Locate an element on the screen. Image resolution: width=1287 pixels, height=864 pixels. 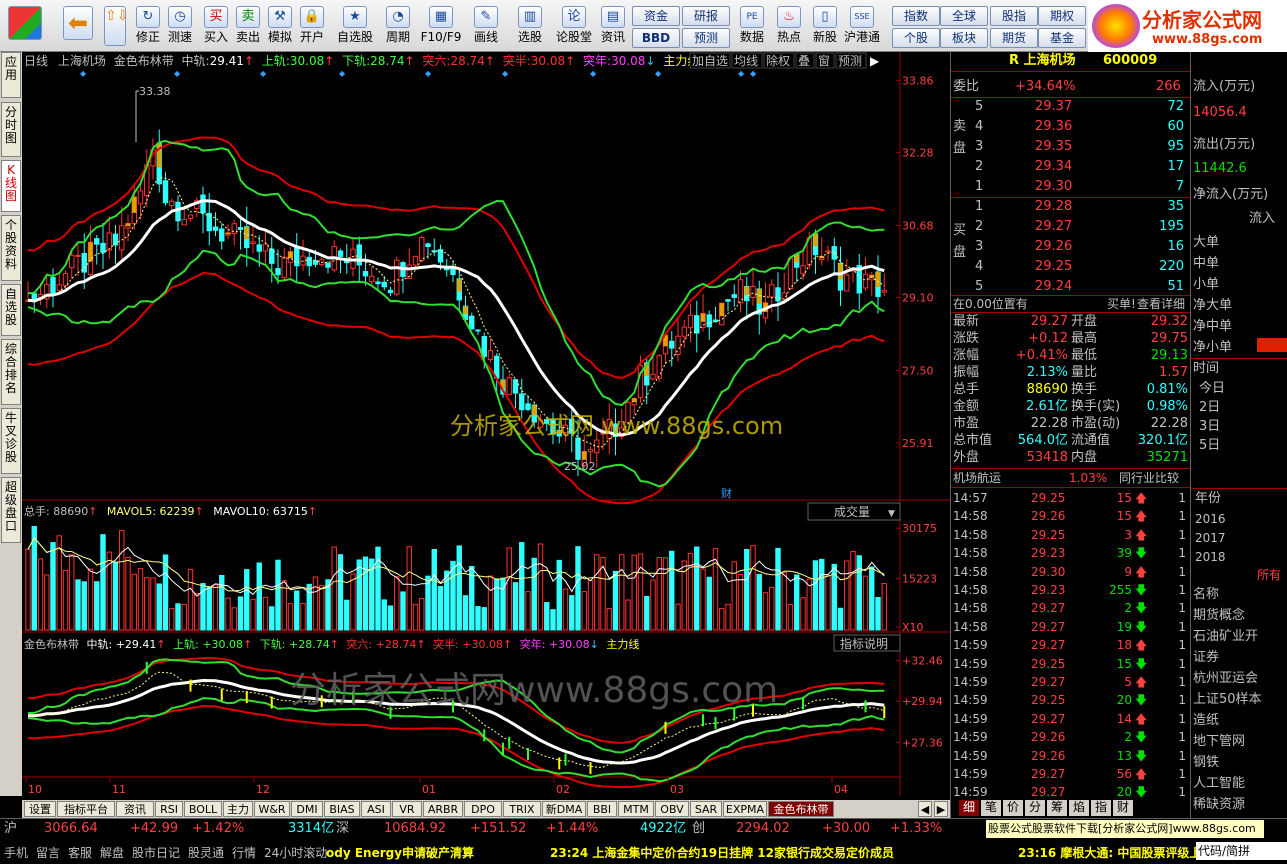
vtab-ranking: 综合排名 is located at coordinates (11, 372).